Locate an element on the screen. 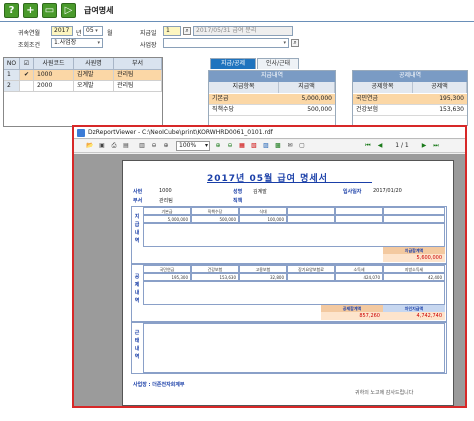 The height and width of the screenshot is (421, 474). fit-icon: ⊕ is located at coordinates (218, 146).